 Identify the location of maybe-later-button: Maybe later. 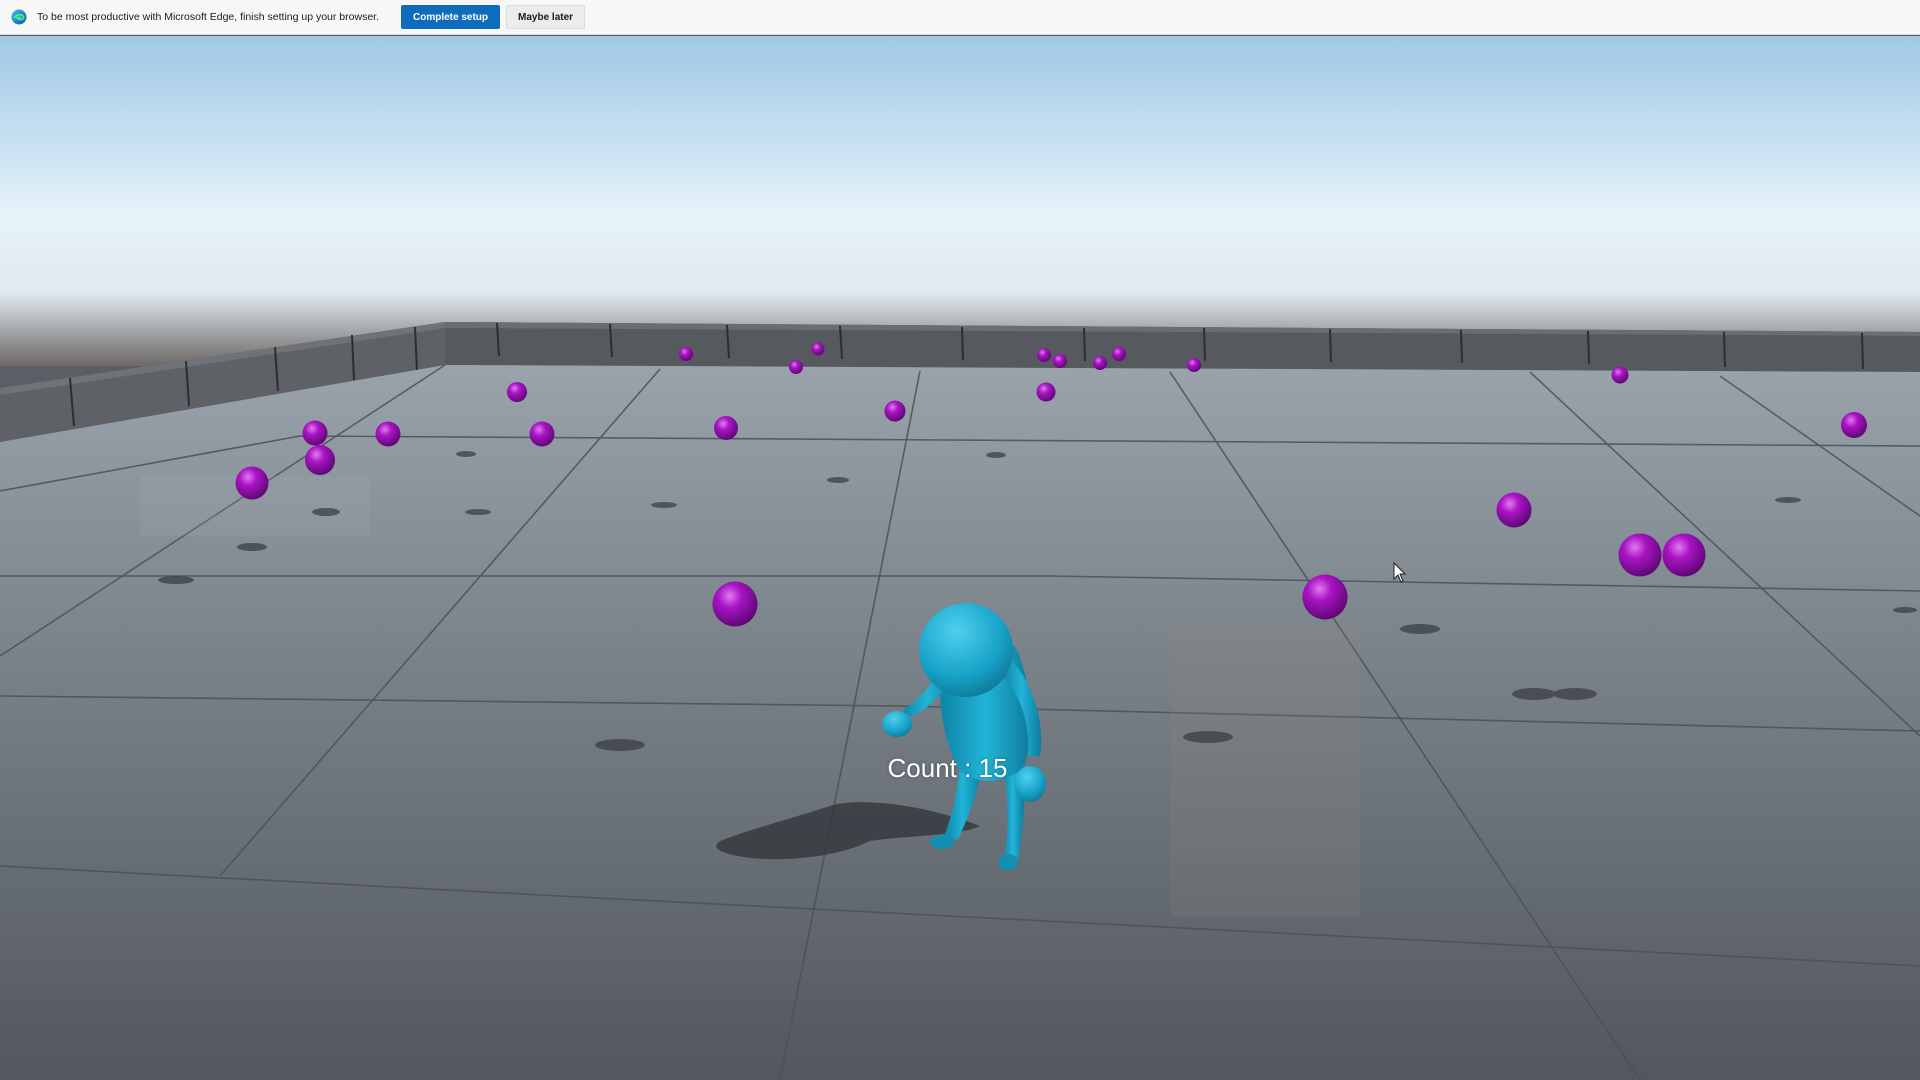
(546, 17).